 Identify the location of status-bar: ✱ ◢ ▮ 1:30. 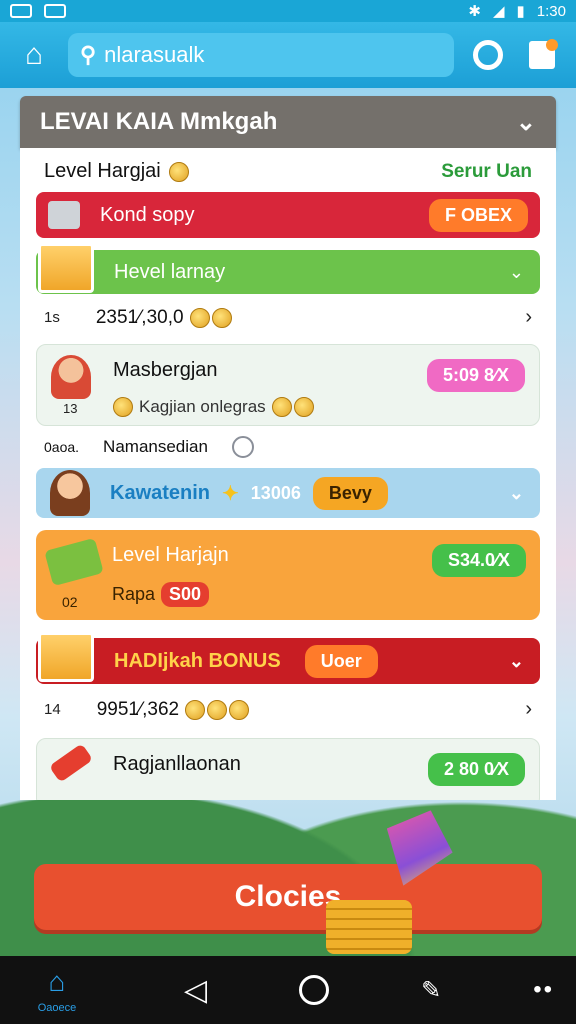
(288, 11).